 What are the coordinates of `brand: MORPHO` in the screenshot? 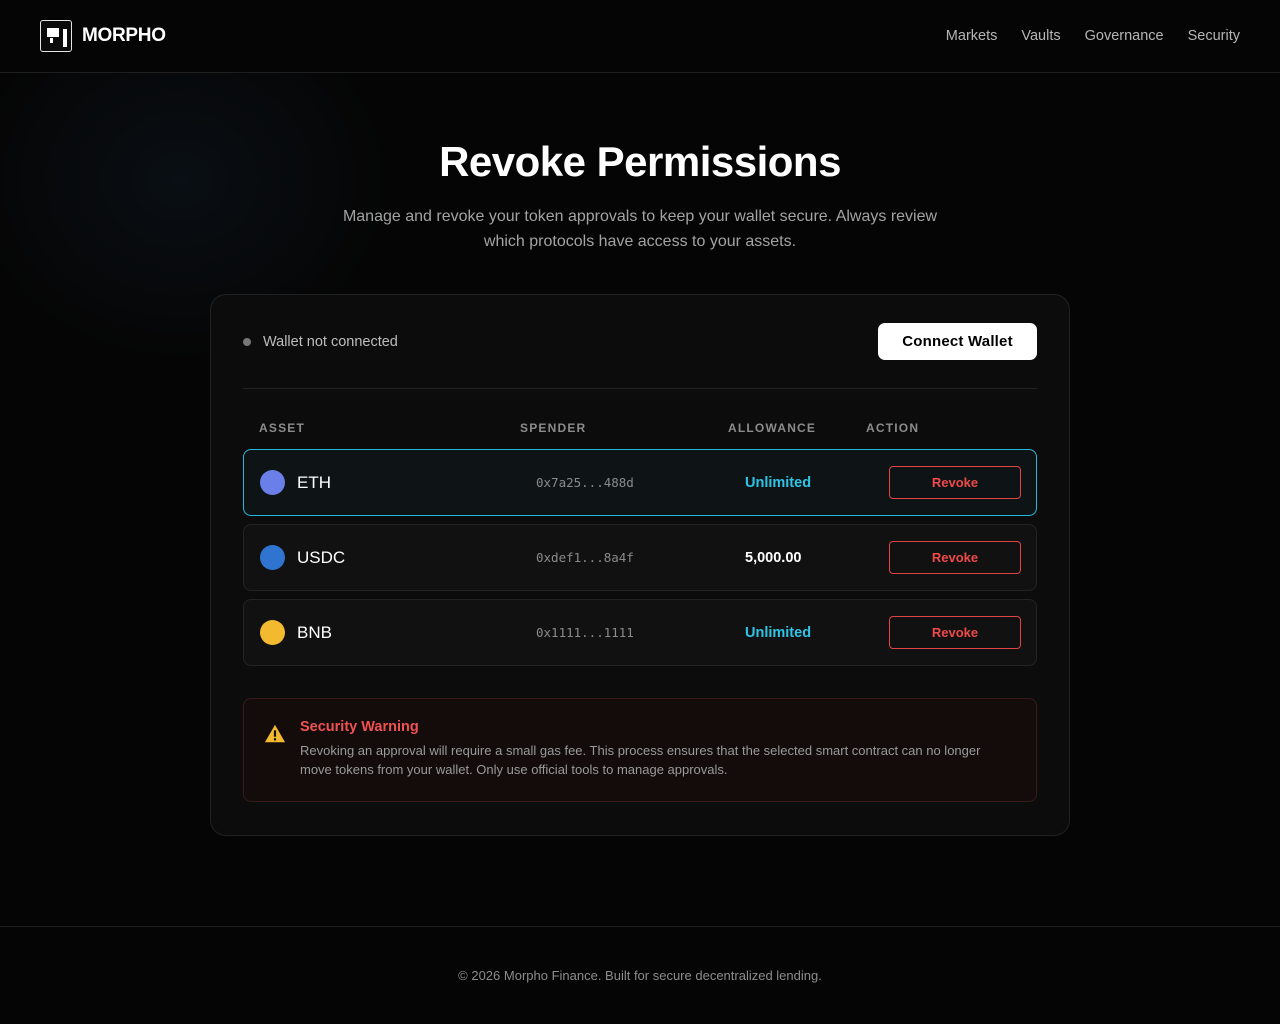 It's located at (103, 36).